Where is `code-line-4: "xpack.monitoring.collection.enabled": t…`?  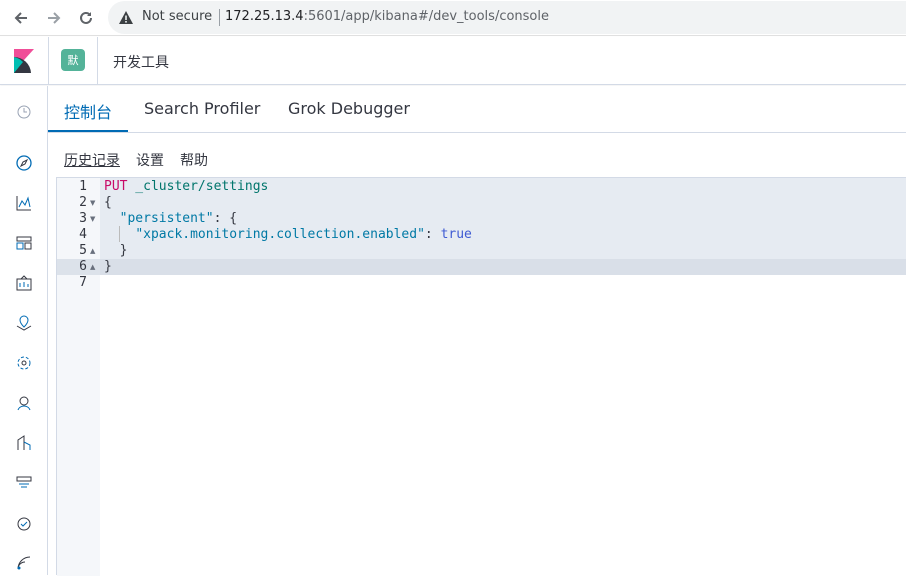 code-line-4: "xpack.monitoring.collection.enabled": t… is located at coordinates (288, 235).